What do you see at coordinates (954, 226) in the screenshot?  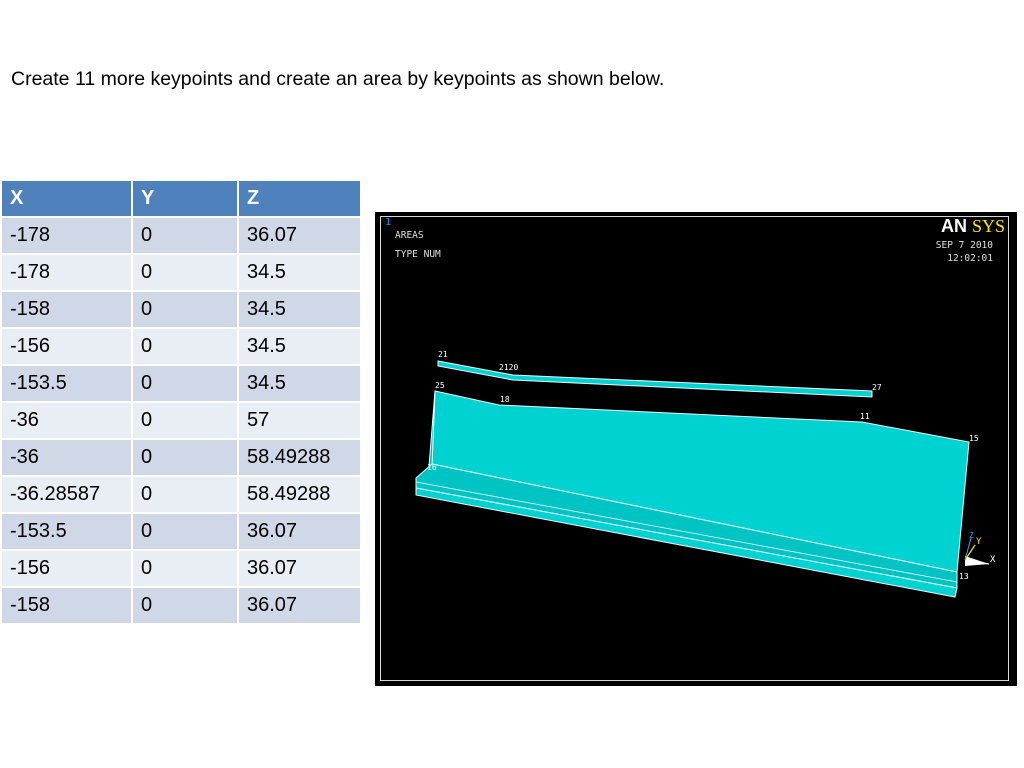 I see `ansys-logo-an: AN` at bounding box center [954, 226].